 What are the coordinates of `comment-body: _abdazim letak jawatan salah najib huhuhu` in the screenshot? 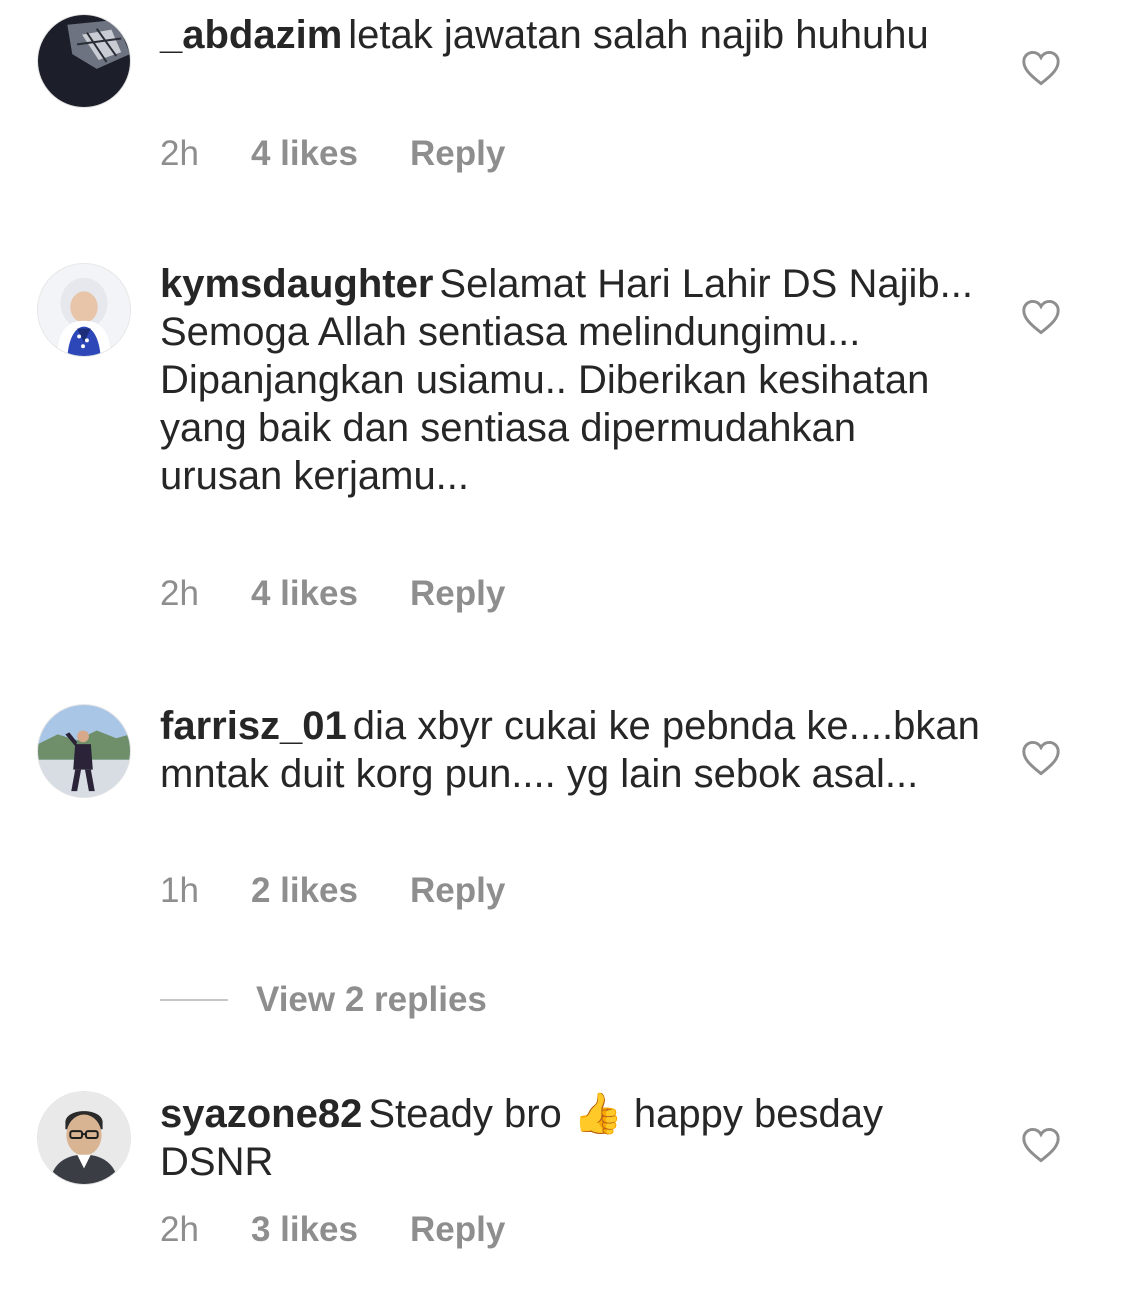 It's located at (570, 35).